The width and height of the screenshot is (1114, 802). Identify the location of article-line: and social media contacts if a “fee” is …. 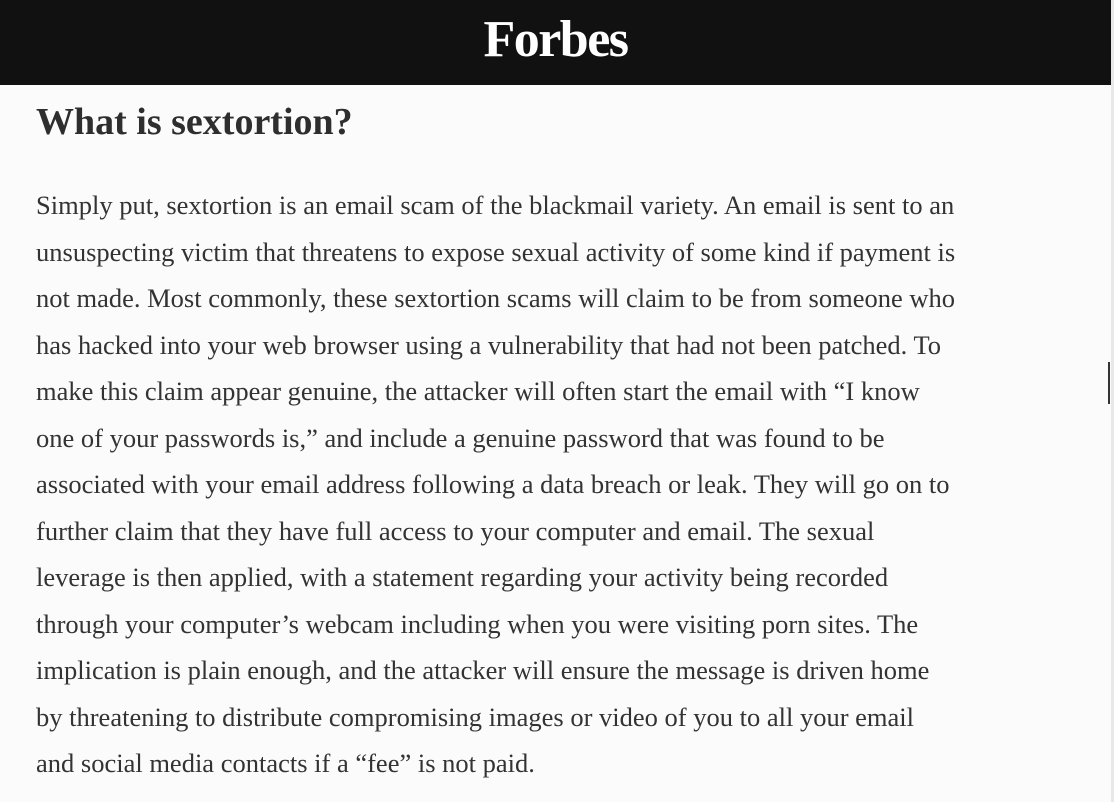
(285, 763).